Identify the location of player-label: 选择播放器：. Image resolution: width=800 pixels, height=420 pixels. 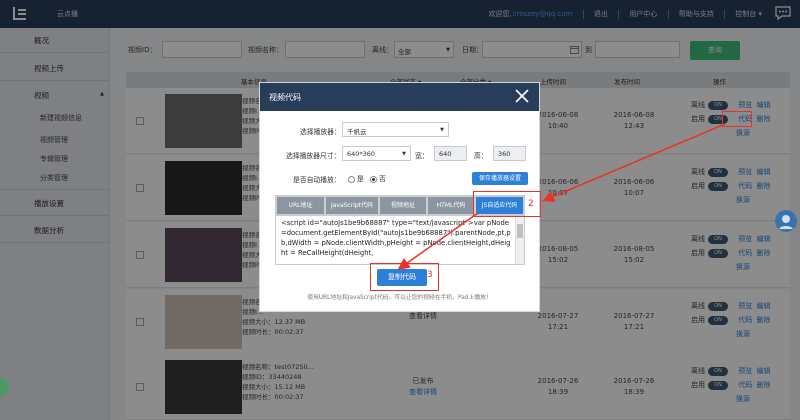
(320, 132).